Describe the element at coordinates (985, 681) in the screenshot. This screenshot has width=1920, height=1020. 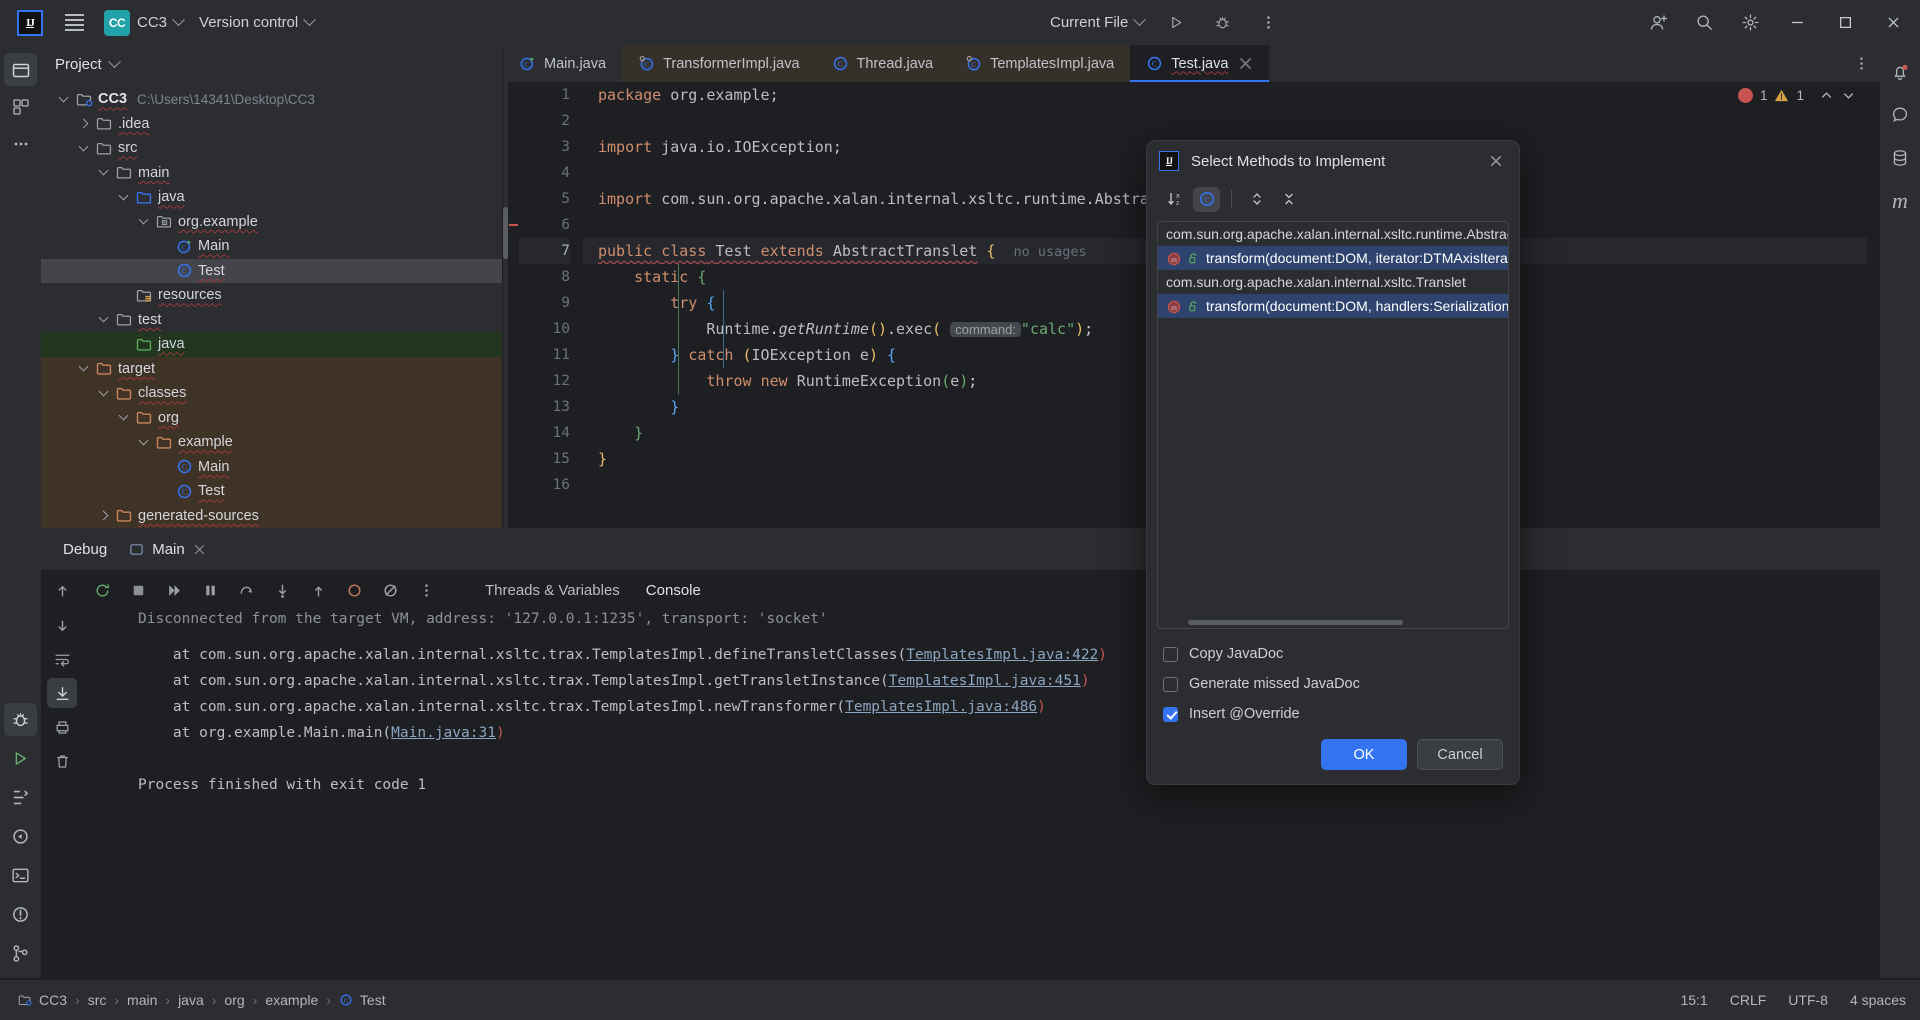
I see `console-stacktrace-link: TemplatesImpl.java:451` at that location.